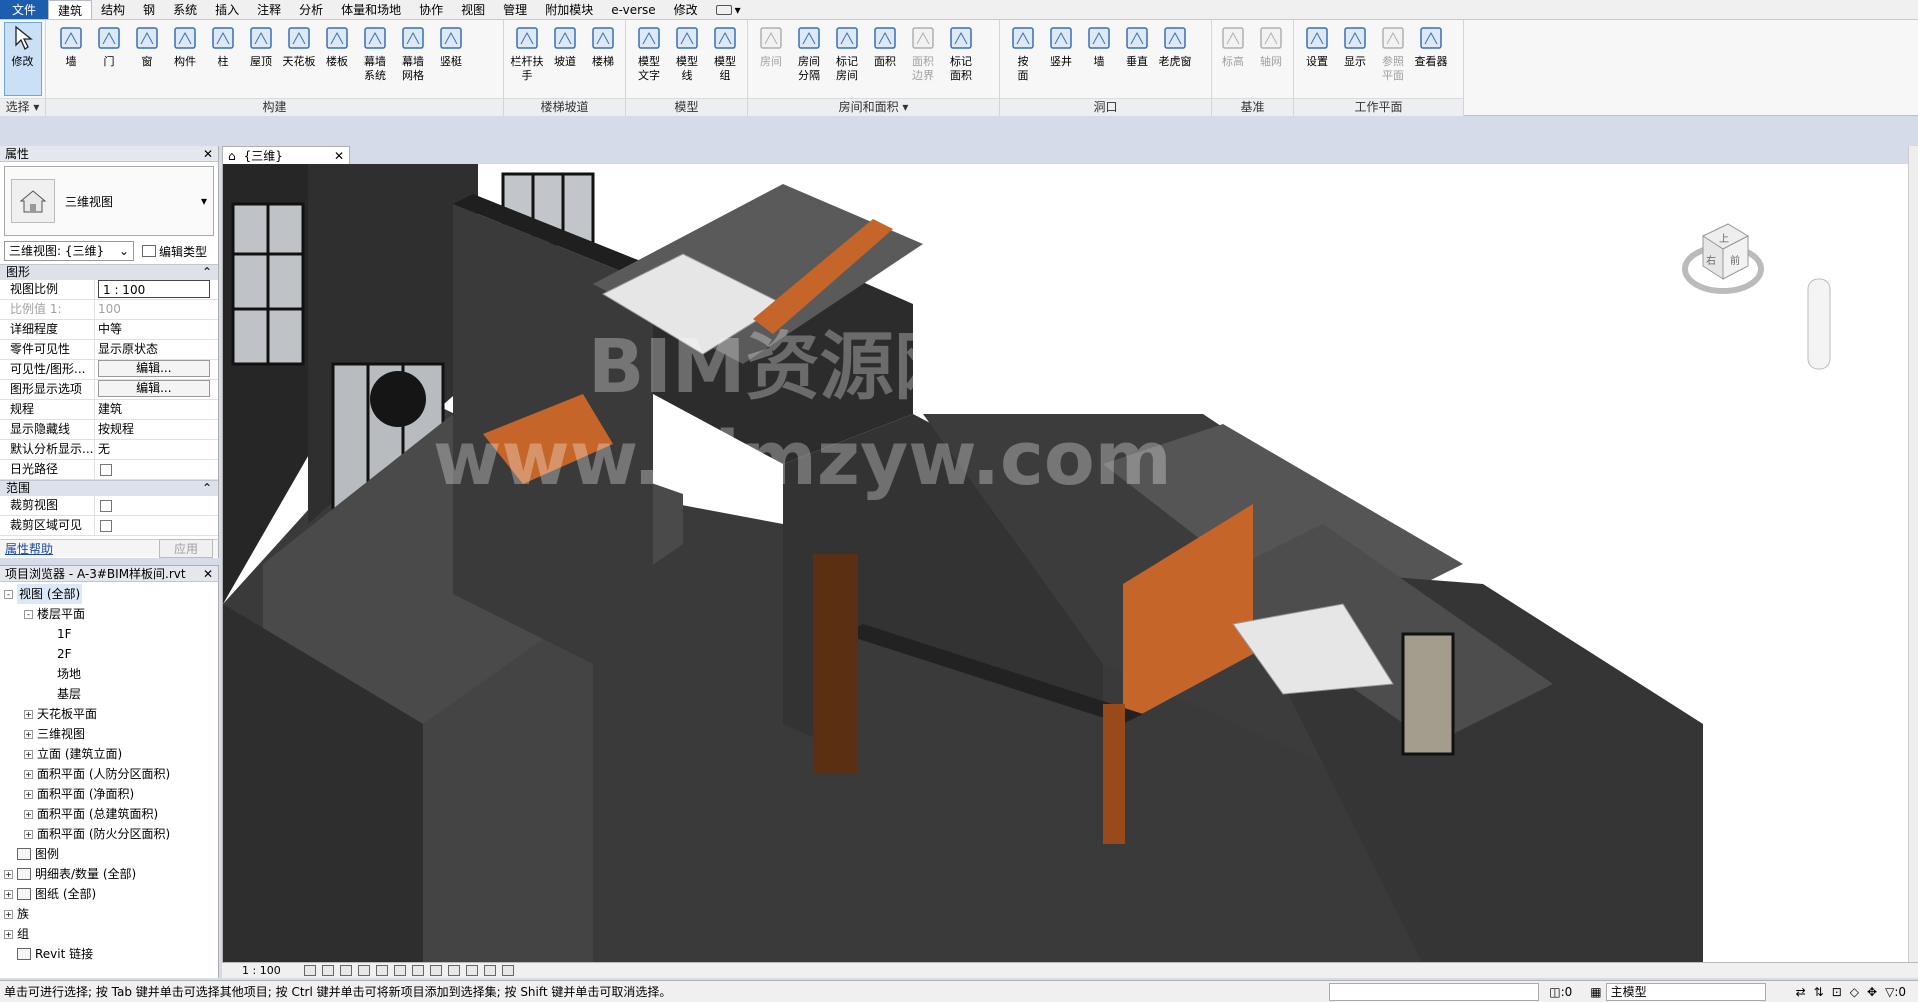 This screenshot has height=1002, width=1918. Describe the element at coordinates (22, 60) in the screenshot. I see `modify-tool: 修改` at that location.